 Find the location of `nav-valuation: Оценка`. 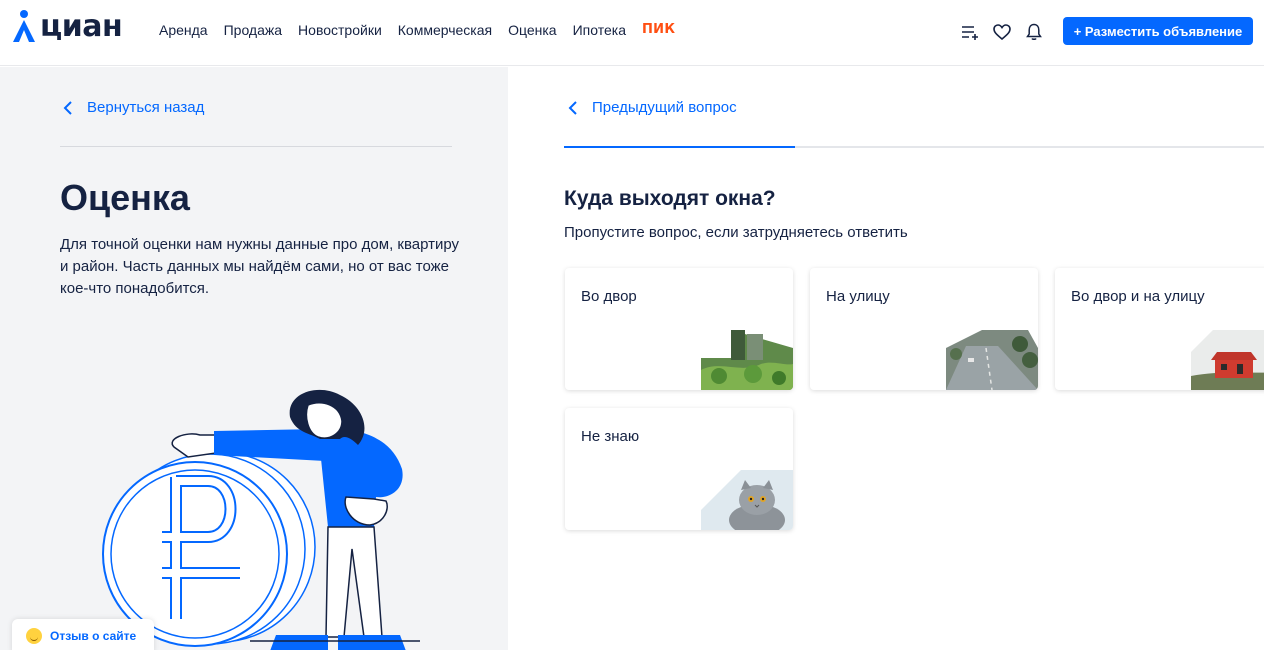

nav-valuation: Оценка is located at coordinates (532, 30).